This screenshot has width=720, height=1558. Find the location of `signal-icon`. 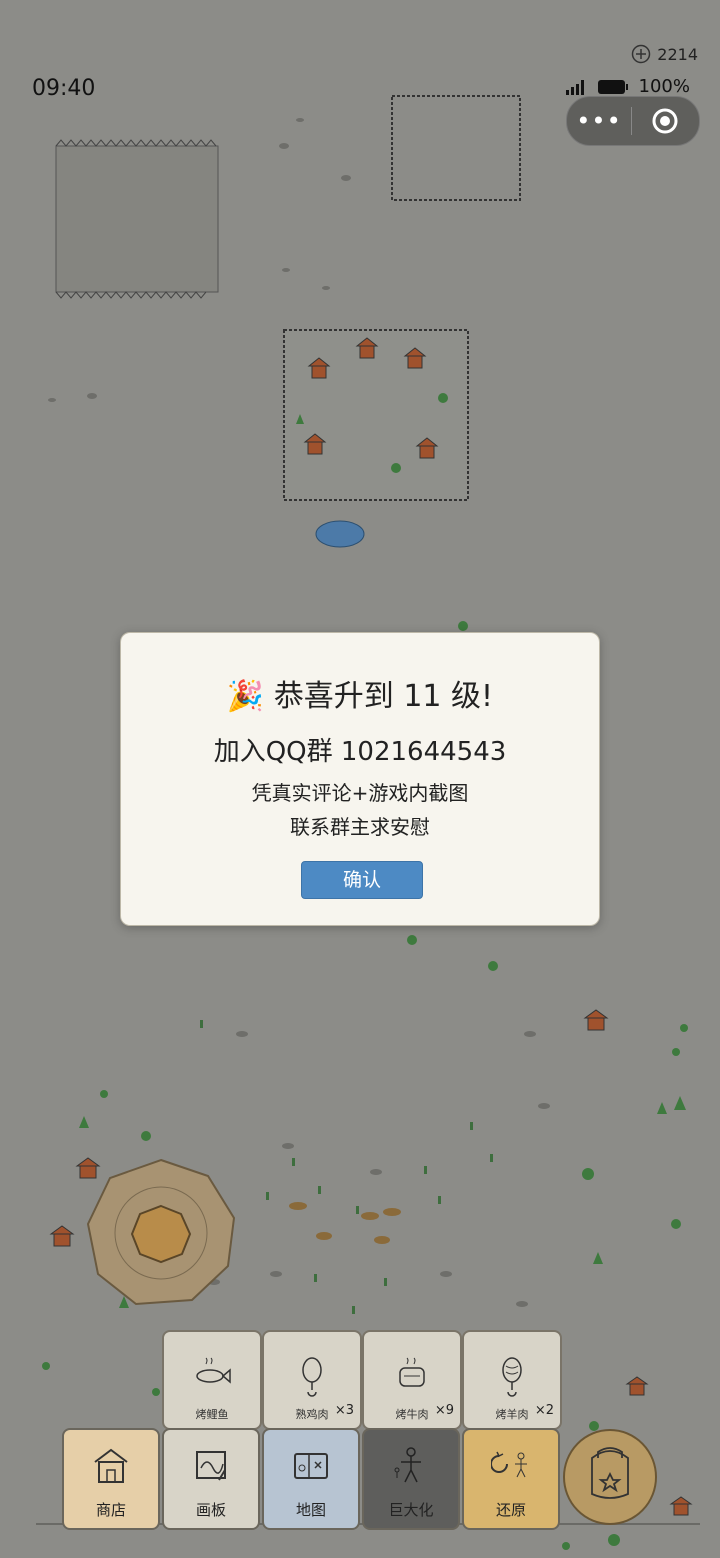

signal-icon is located at coordinates (574, 87).